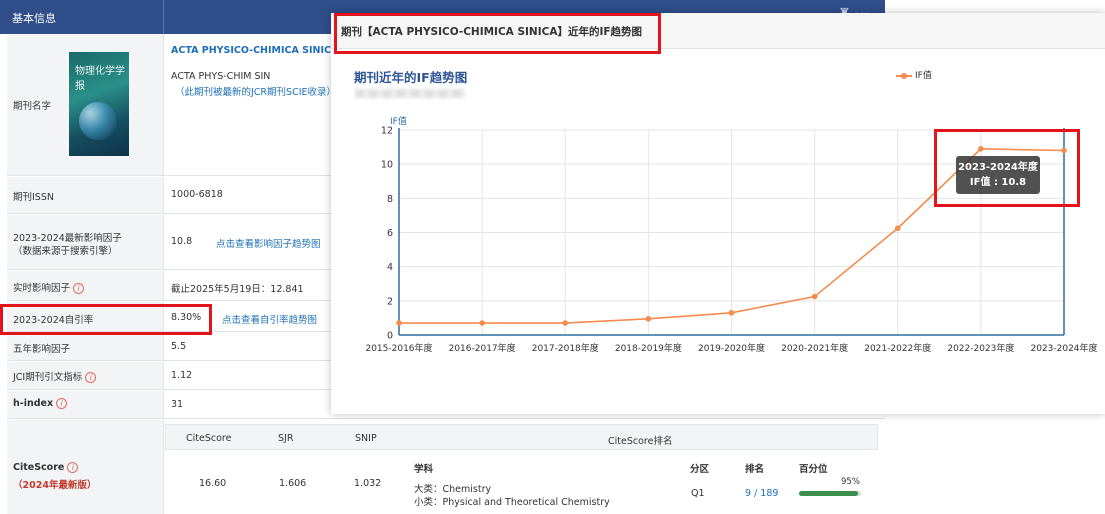  What do you see at coordinates (182, 375) in the screenshot?
I see `jci-value: 1.12` at bounding box center [182, 375].